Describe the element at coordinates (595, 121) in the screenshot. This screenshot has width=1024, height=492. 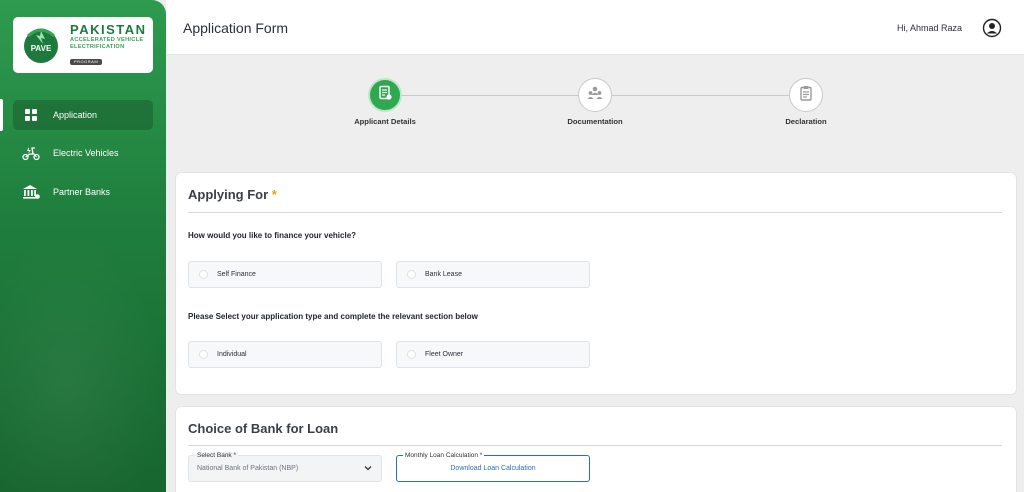
I see `step-label: Documentation` at that location.